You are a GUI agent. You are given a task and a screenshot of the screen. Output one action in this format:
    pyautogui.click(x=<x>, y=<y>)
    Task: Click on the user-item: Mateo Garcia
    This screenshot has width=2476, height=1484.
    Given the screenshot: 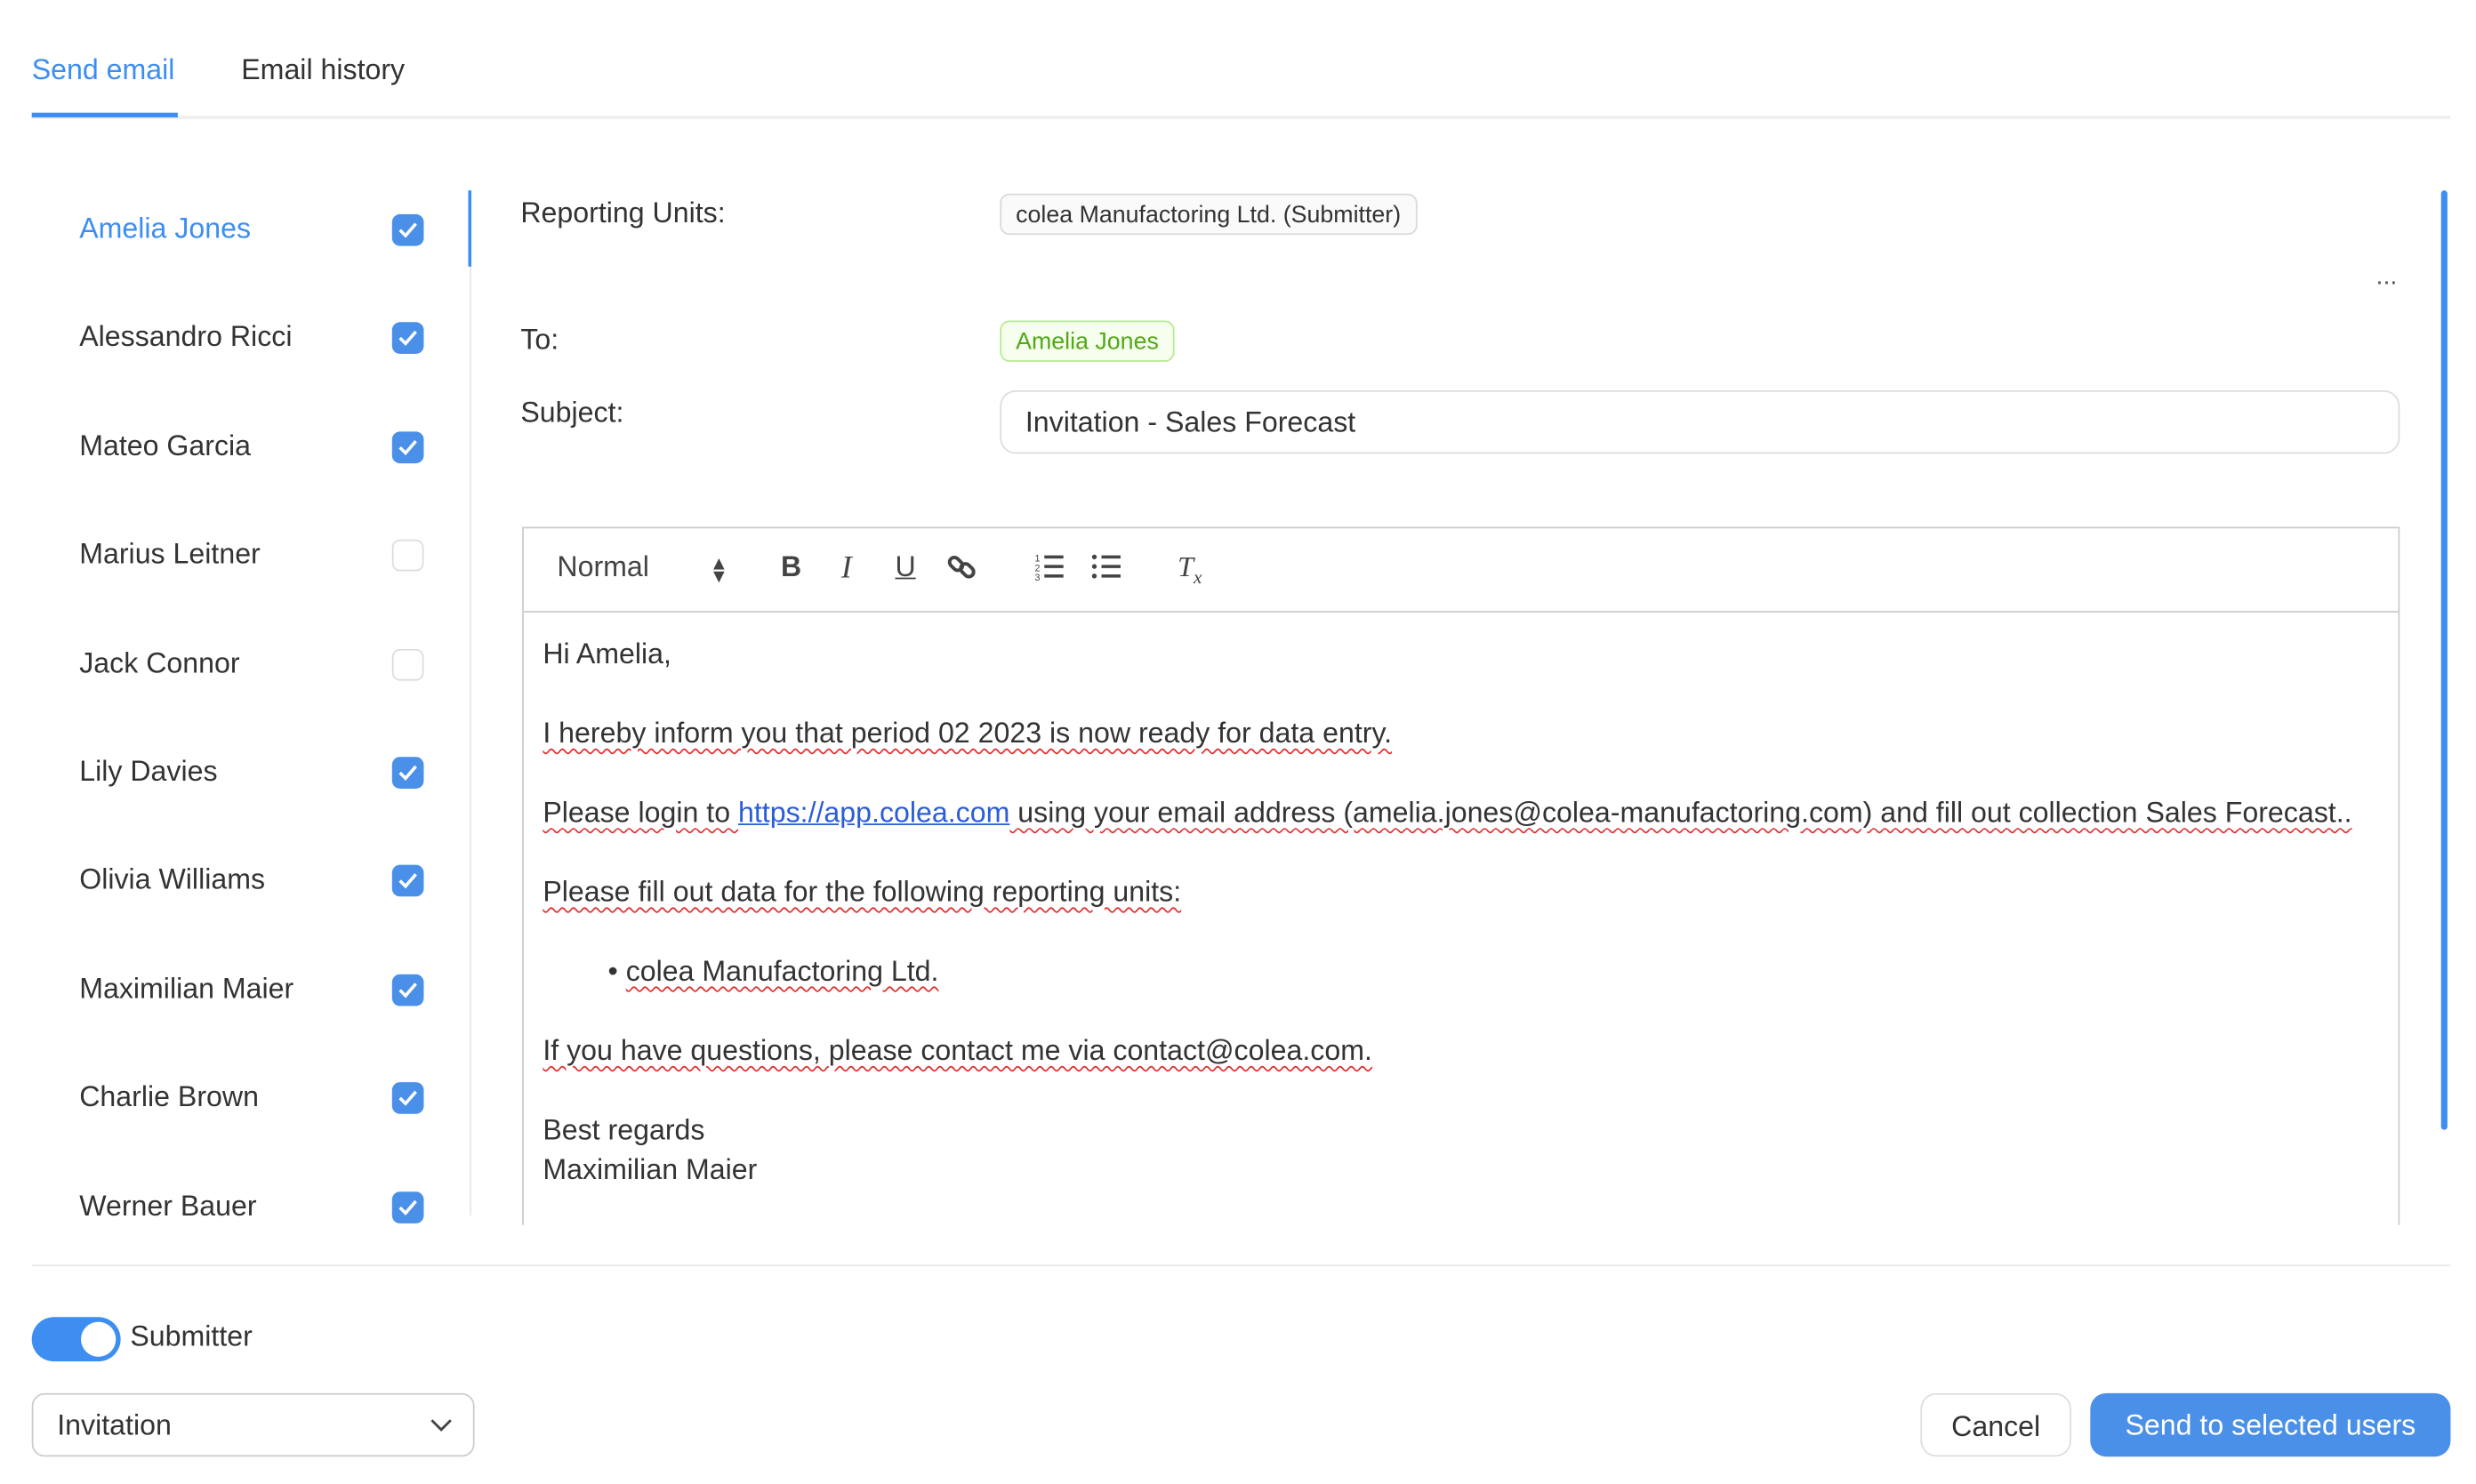 What is the action you would take?
    pyautogui.click(x=165, y=445)
    